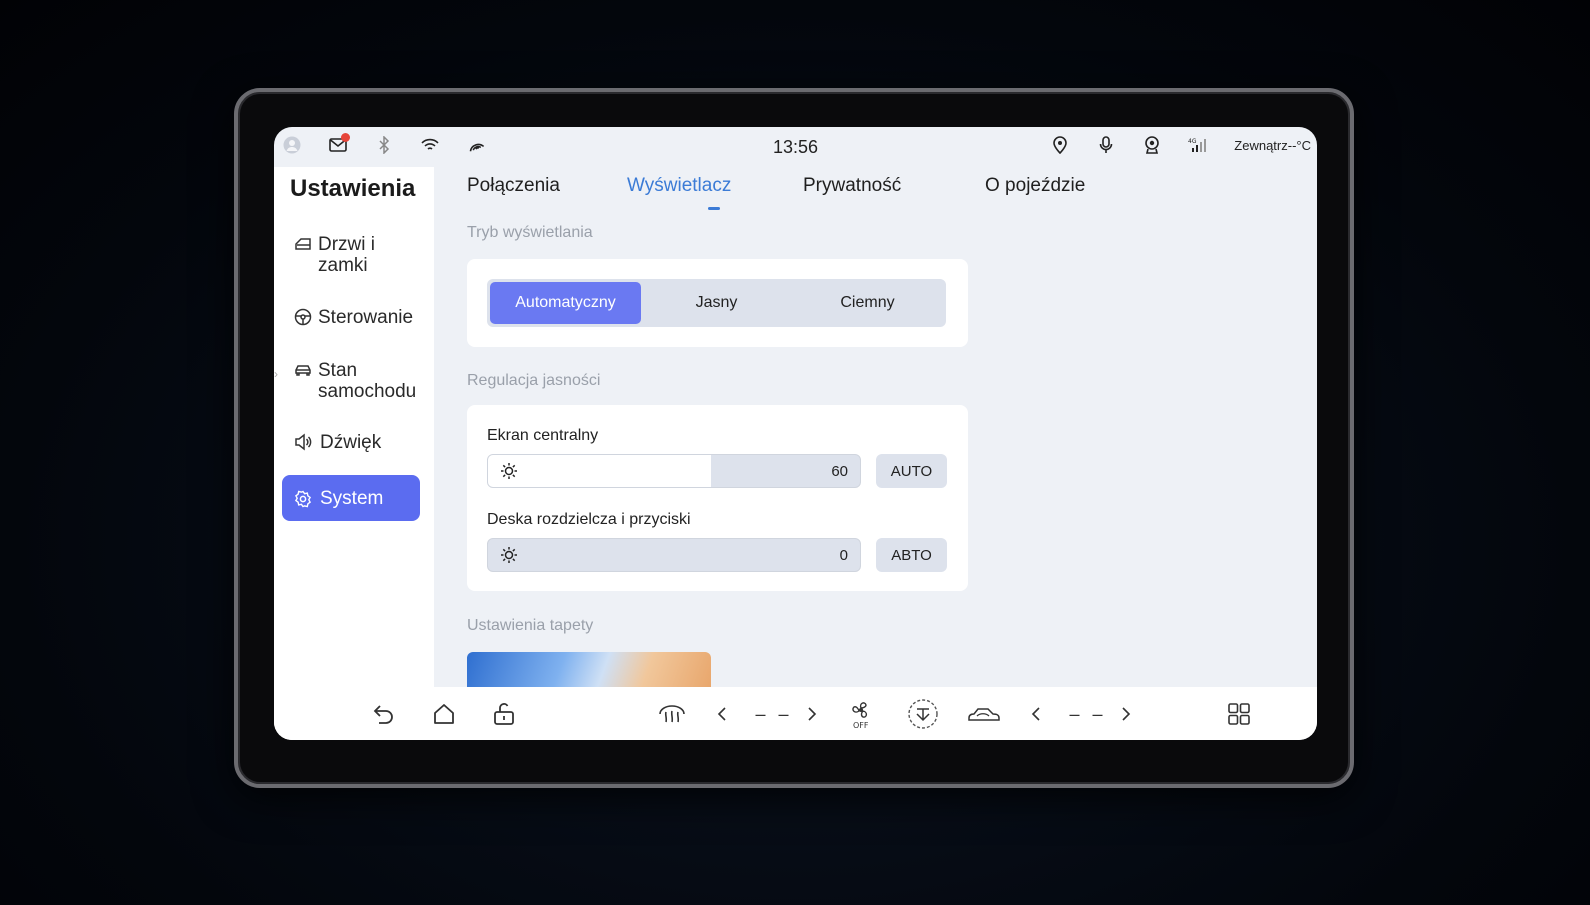 This screenshot has width=1590, height=905. I want to click on sidebar-item-sound: Dźwięk, so click(351, 442).